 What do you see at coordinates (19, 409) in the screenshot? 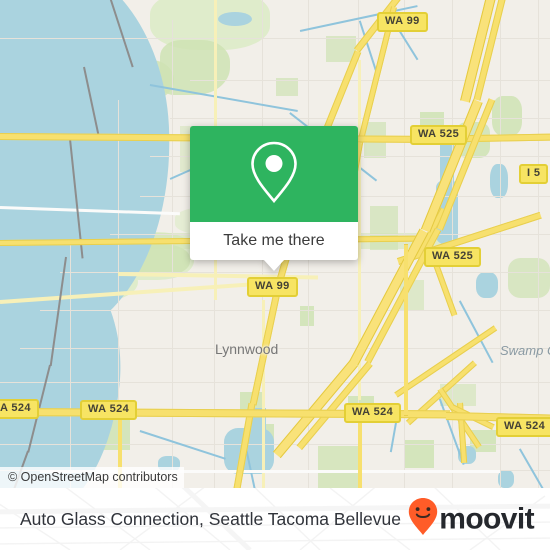
I see `highway-shield-wa524-west-edge: A 524` at bounding box center [19, 409].